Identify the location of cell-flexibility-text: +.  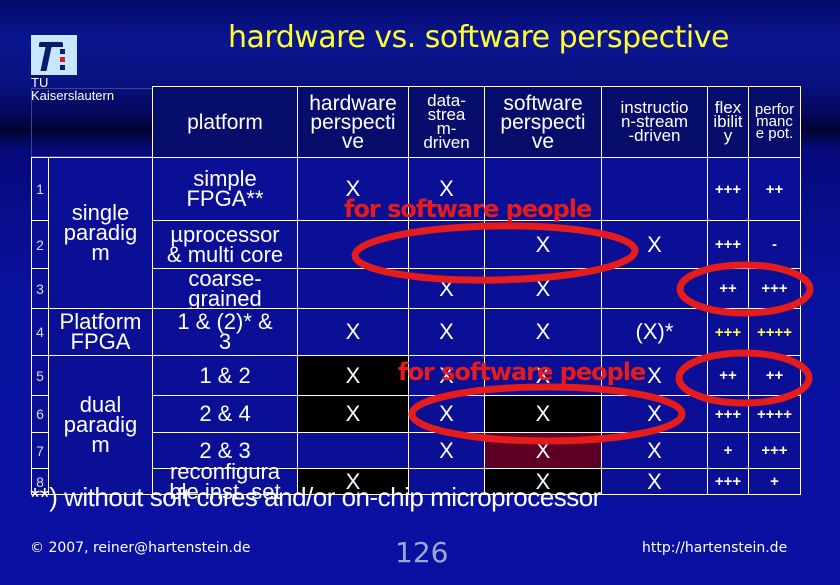
(728, 450).